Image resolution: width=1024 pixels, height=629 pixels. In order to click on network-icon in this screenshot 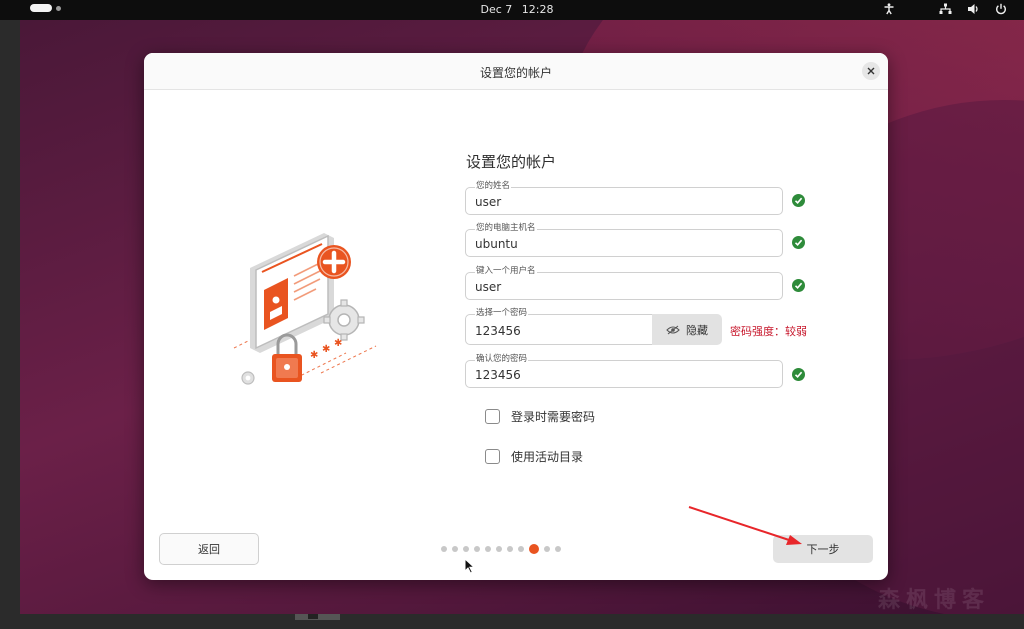, I will do `click(945, 9)`.